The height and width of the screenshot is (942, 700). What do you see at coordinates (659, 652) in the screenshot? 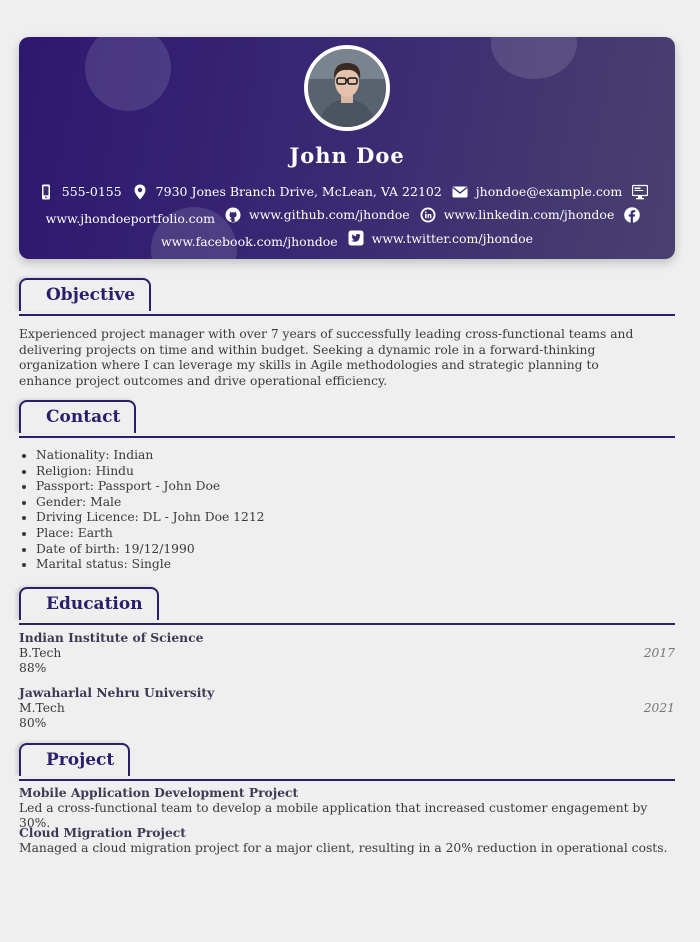
I see `graduation-year: 2017` at bounding box center [659, 652].